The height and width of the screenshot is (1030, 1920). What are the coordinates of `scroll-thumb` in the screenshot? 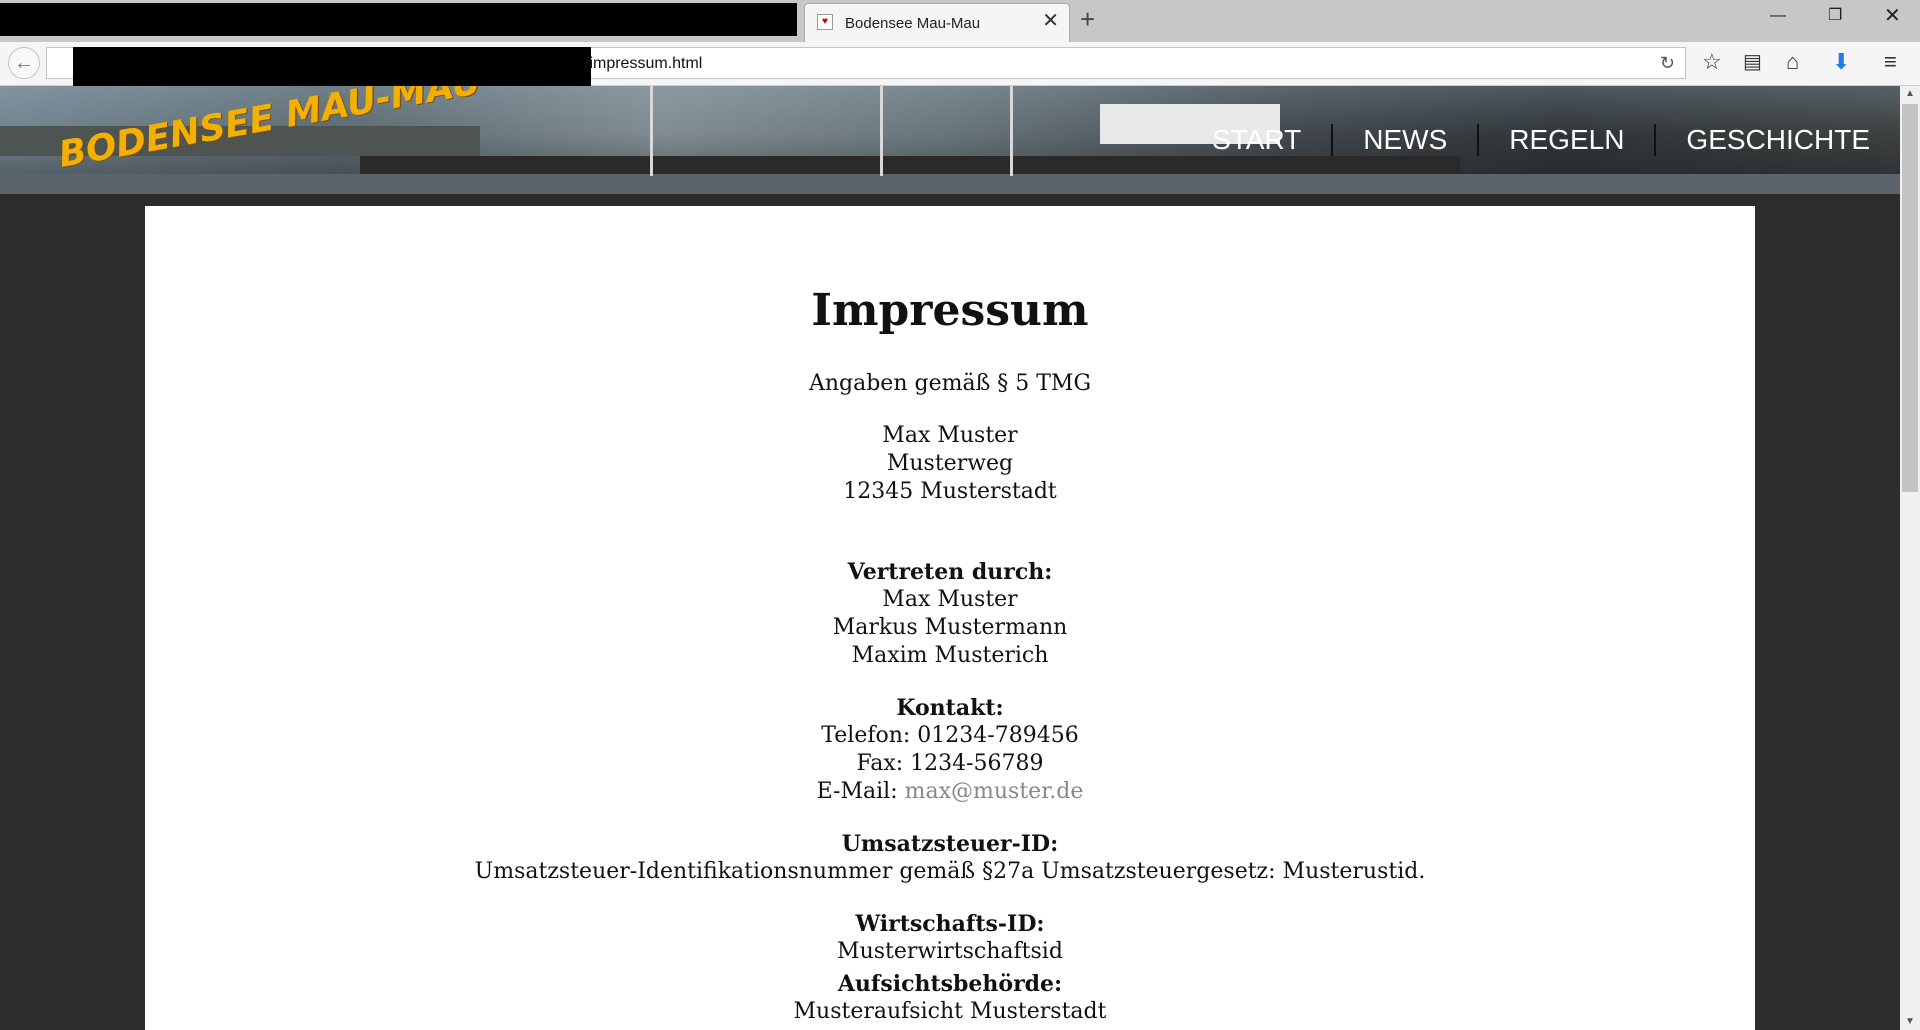 It's located at (1910, 298).